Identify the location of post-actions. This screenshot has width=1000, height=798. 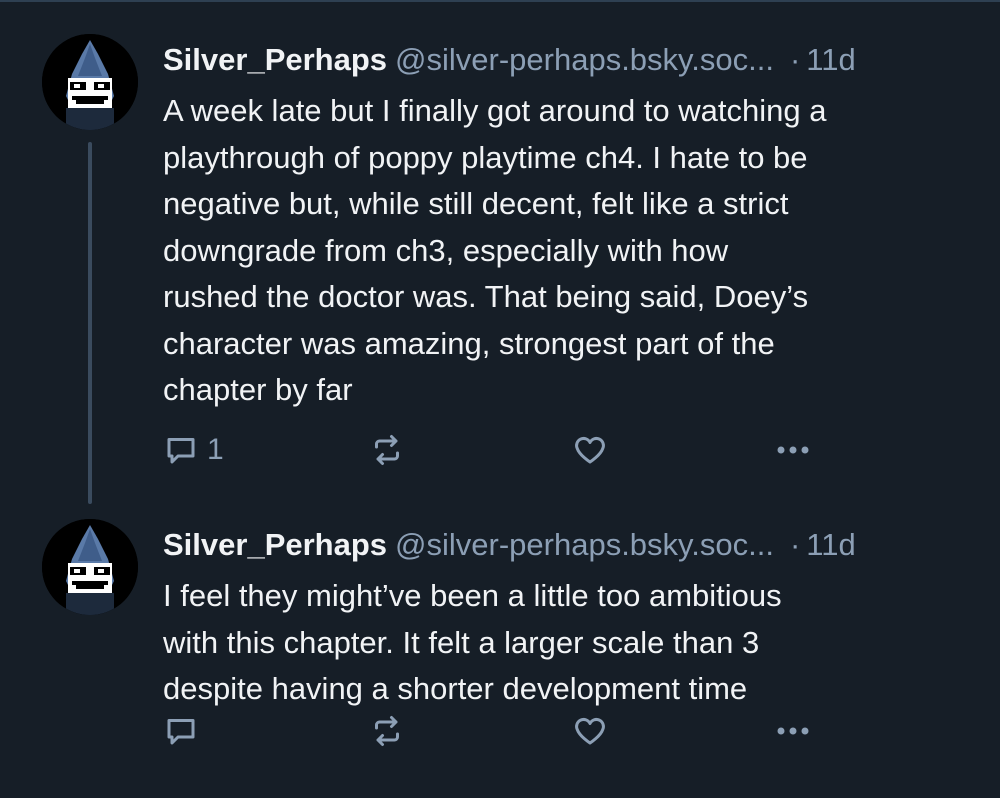
(573, 731).